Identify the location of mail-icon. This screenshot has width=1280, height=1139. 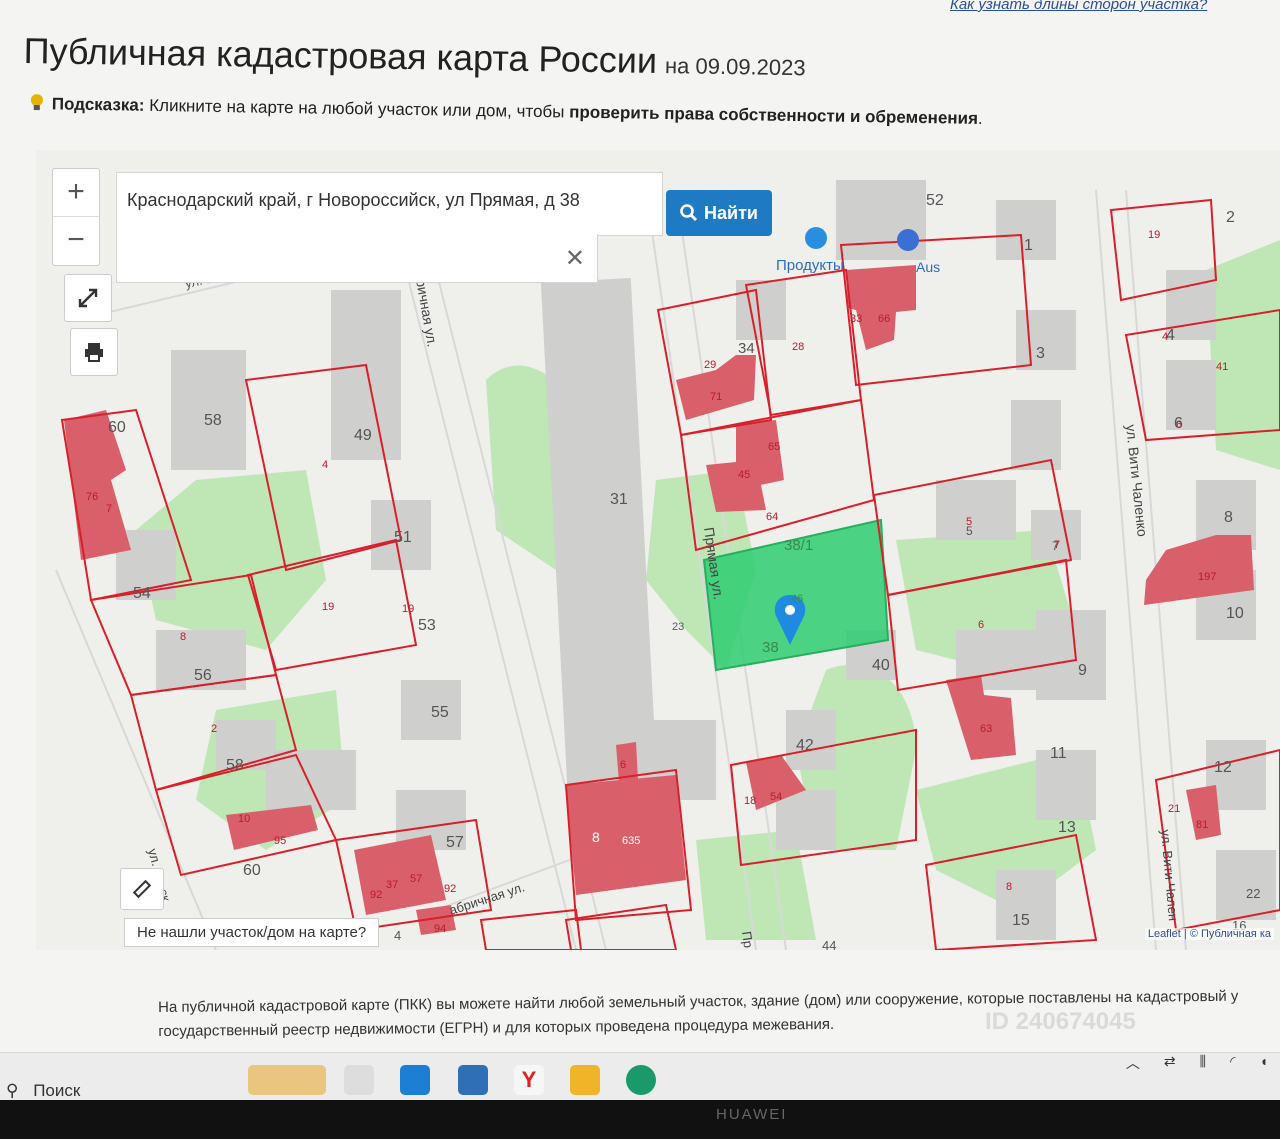
(473, 1080).